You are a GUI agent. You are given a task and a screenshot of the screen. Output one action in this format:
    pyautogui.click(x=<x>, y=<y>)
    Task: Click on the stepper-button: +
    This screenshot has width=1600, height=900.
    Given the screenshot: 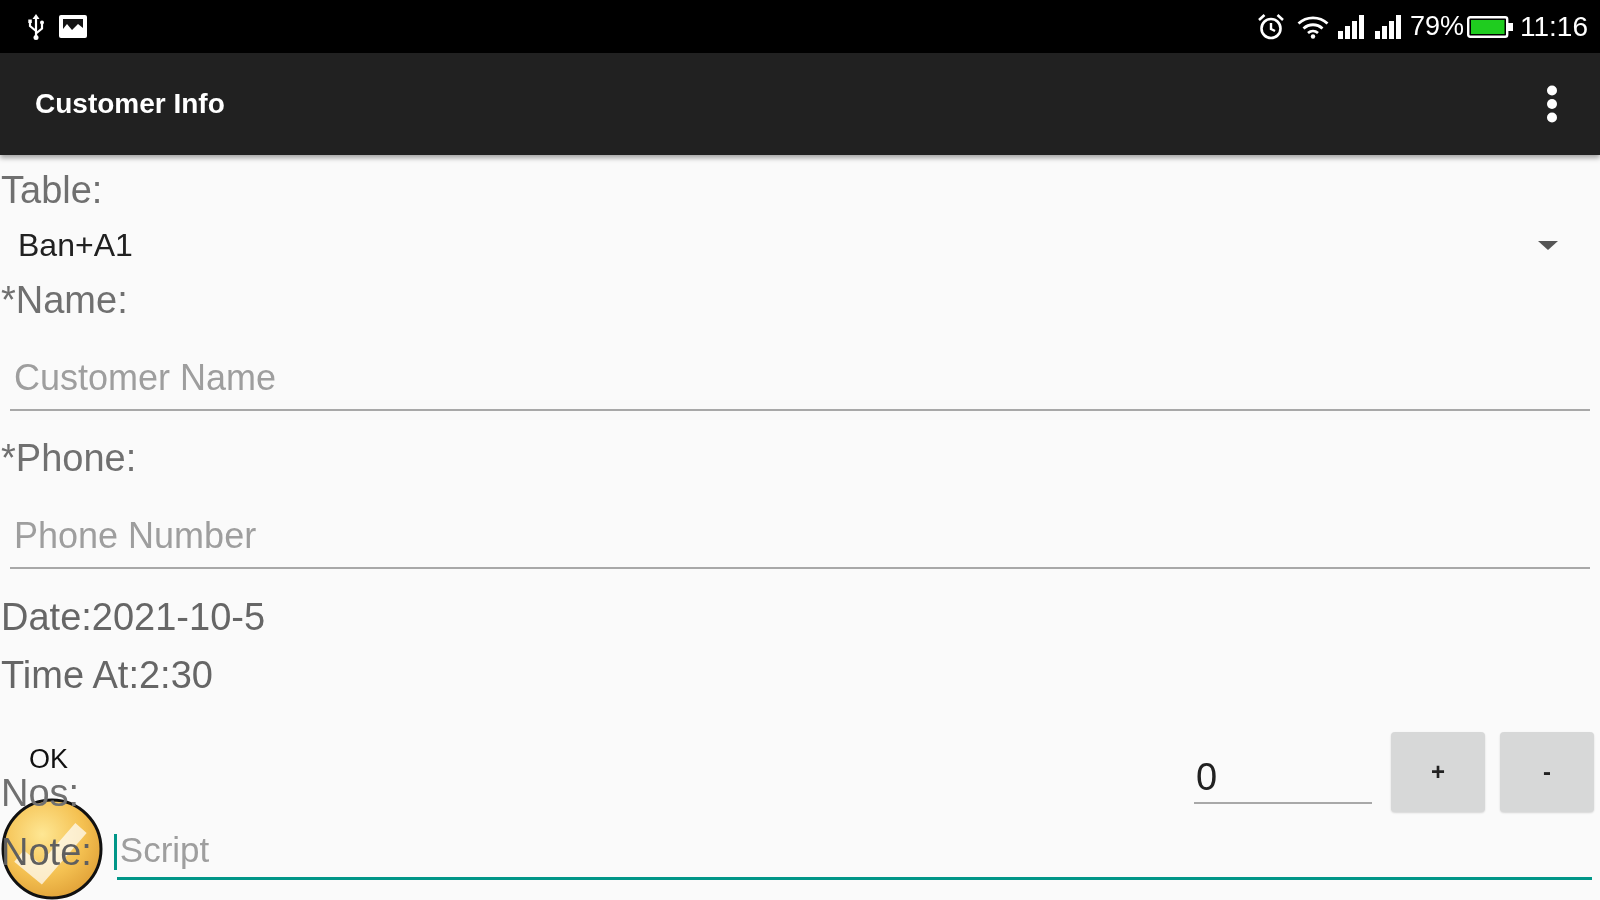 What is the action you would take?
    pyautogui.click(x=1438, y=772)
    